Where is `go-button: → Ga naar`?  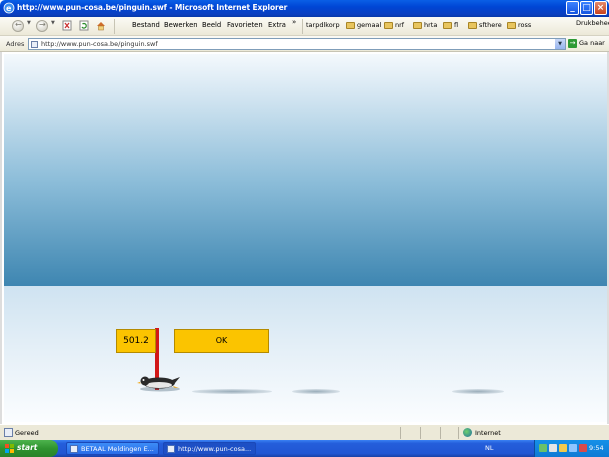 go-button: → Ga naar is located at coordinates (588, 44).